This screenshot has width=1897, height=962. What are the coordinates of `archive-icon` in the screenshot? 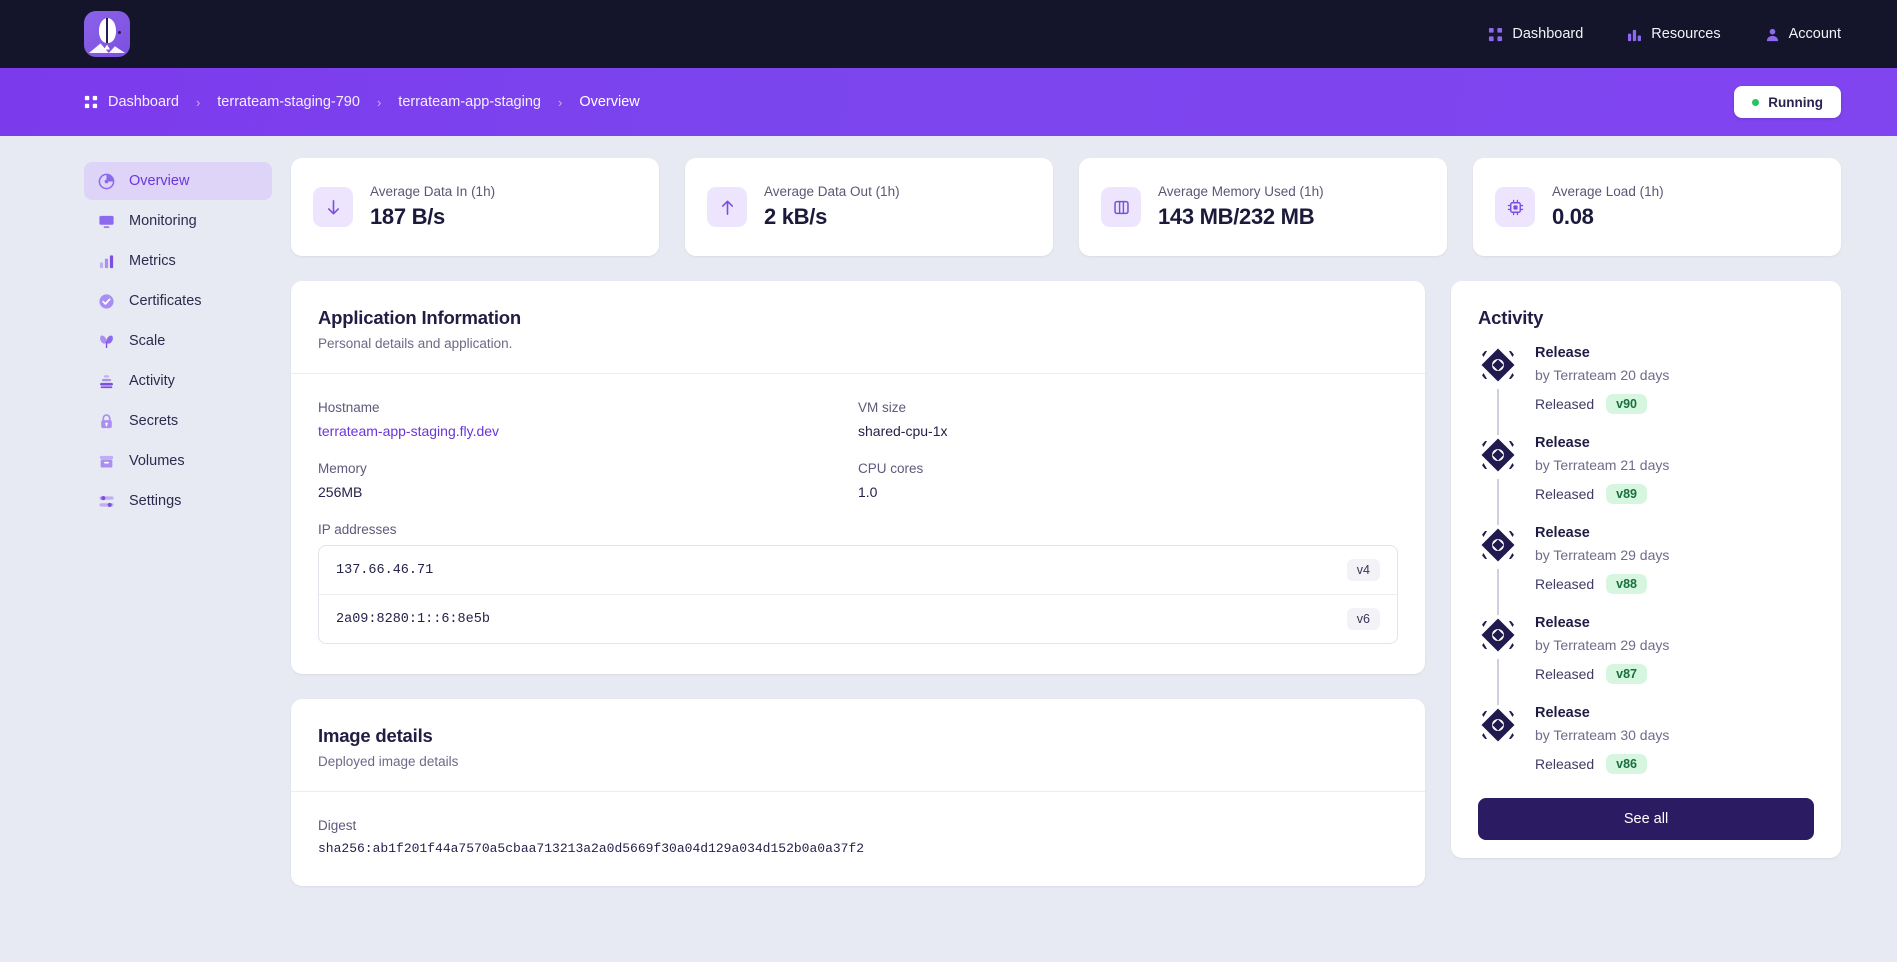 It's located at (106, 461).